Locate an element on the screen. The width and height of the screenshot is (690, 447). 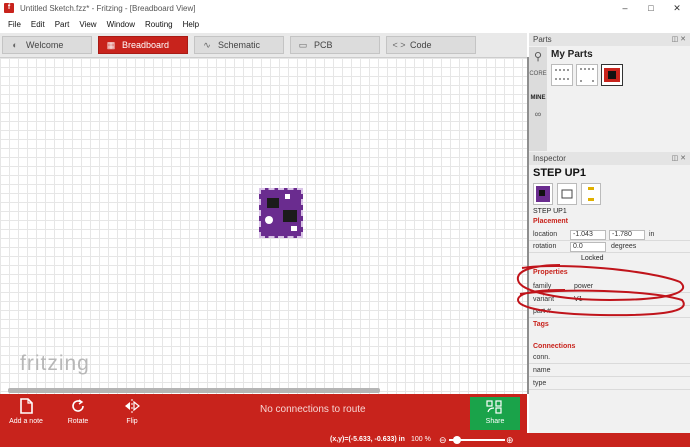
search-icon: ⚲ is located at coordinates (538, 56).